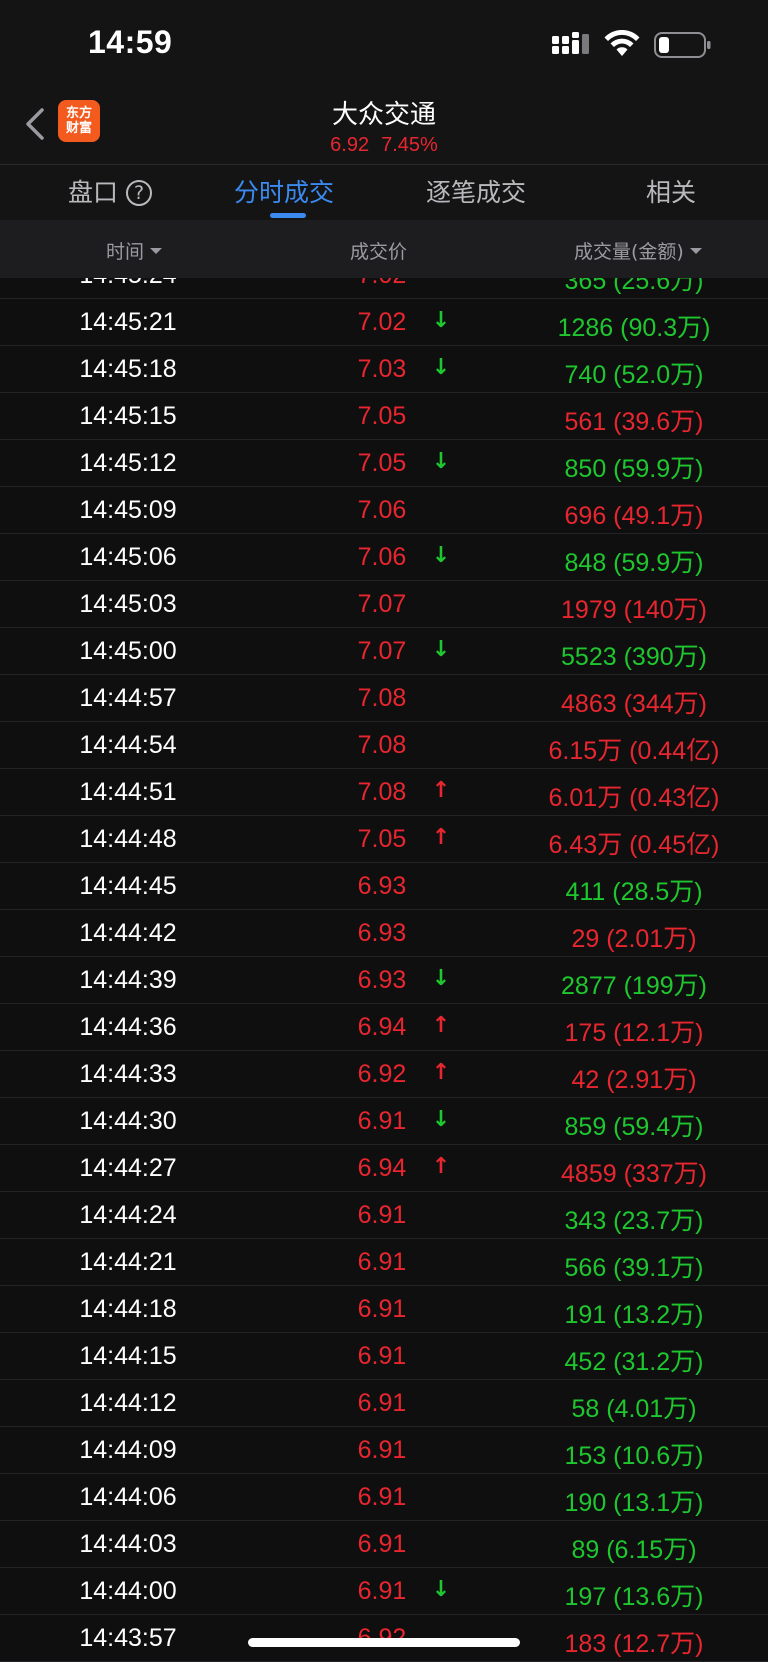 This screenshot has height=1662, width=768. I want to click on help-icon: ?, so click(139, 193).